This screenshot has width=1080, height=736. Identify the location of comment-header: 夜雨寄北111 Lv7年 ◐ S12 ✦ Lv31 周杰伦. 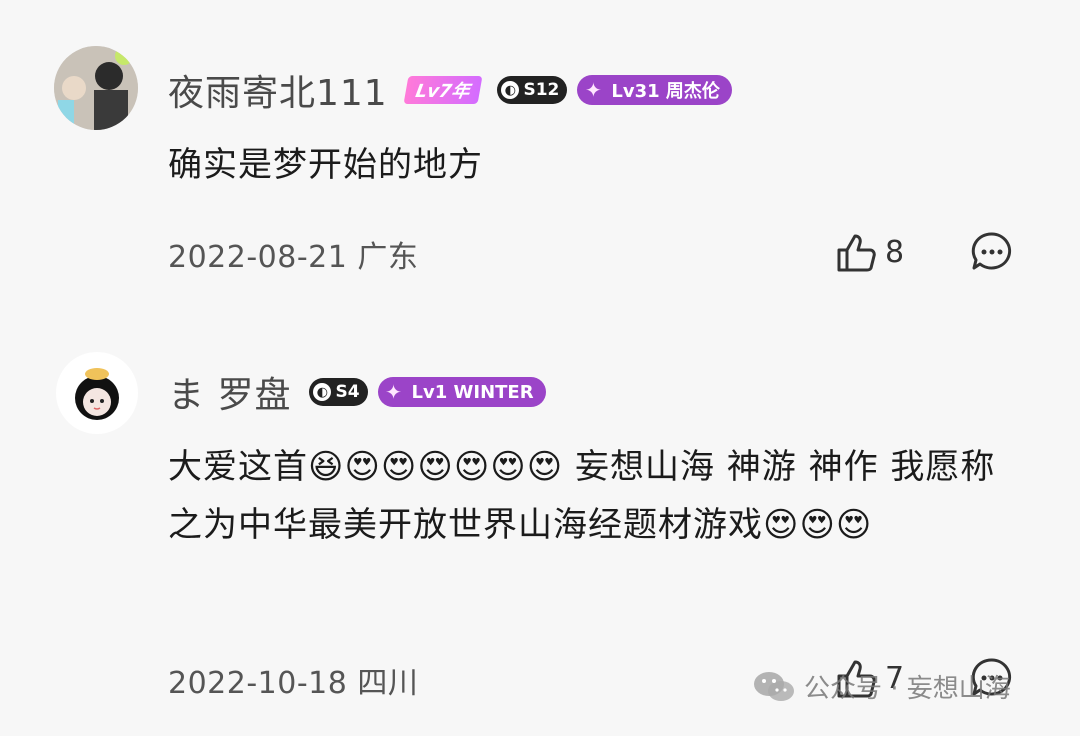
(450, 90).